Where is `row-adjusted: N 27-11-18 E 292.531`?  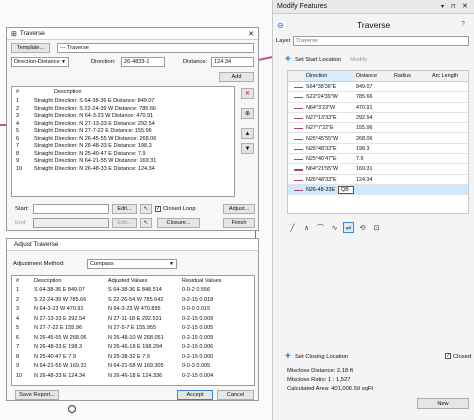 row-adjusted: N 27-11-18 E 292.531 is located at coordinates (135, 318).